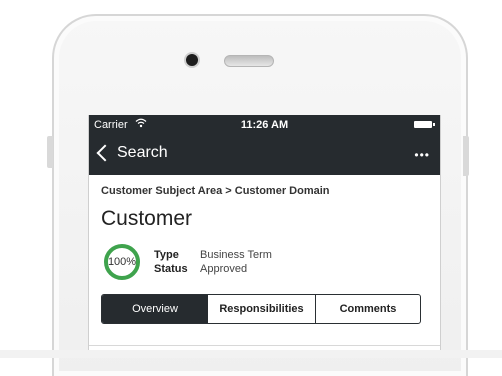 This screenshot has height=376, width=502. I want to click on tab-responsibilities: Responsibilities, so click(262, 309).